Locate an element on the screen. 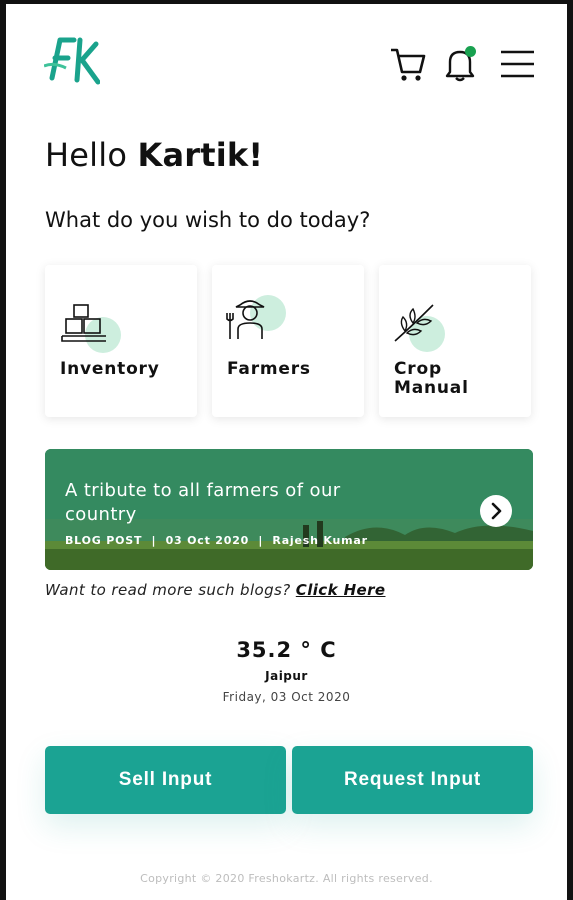 The height and width of the screenshot is (900, 573). city: Jaipur is located at coordinates (286, 676).